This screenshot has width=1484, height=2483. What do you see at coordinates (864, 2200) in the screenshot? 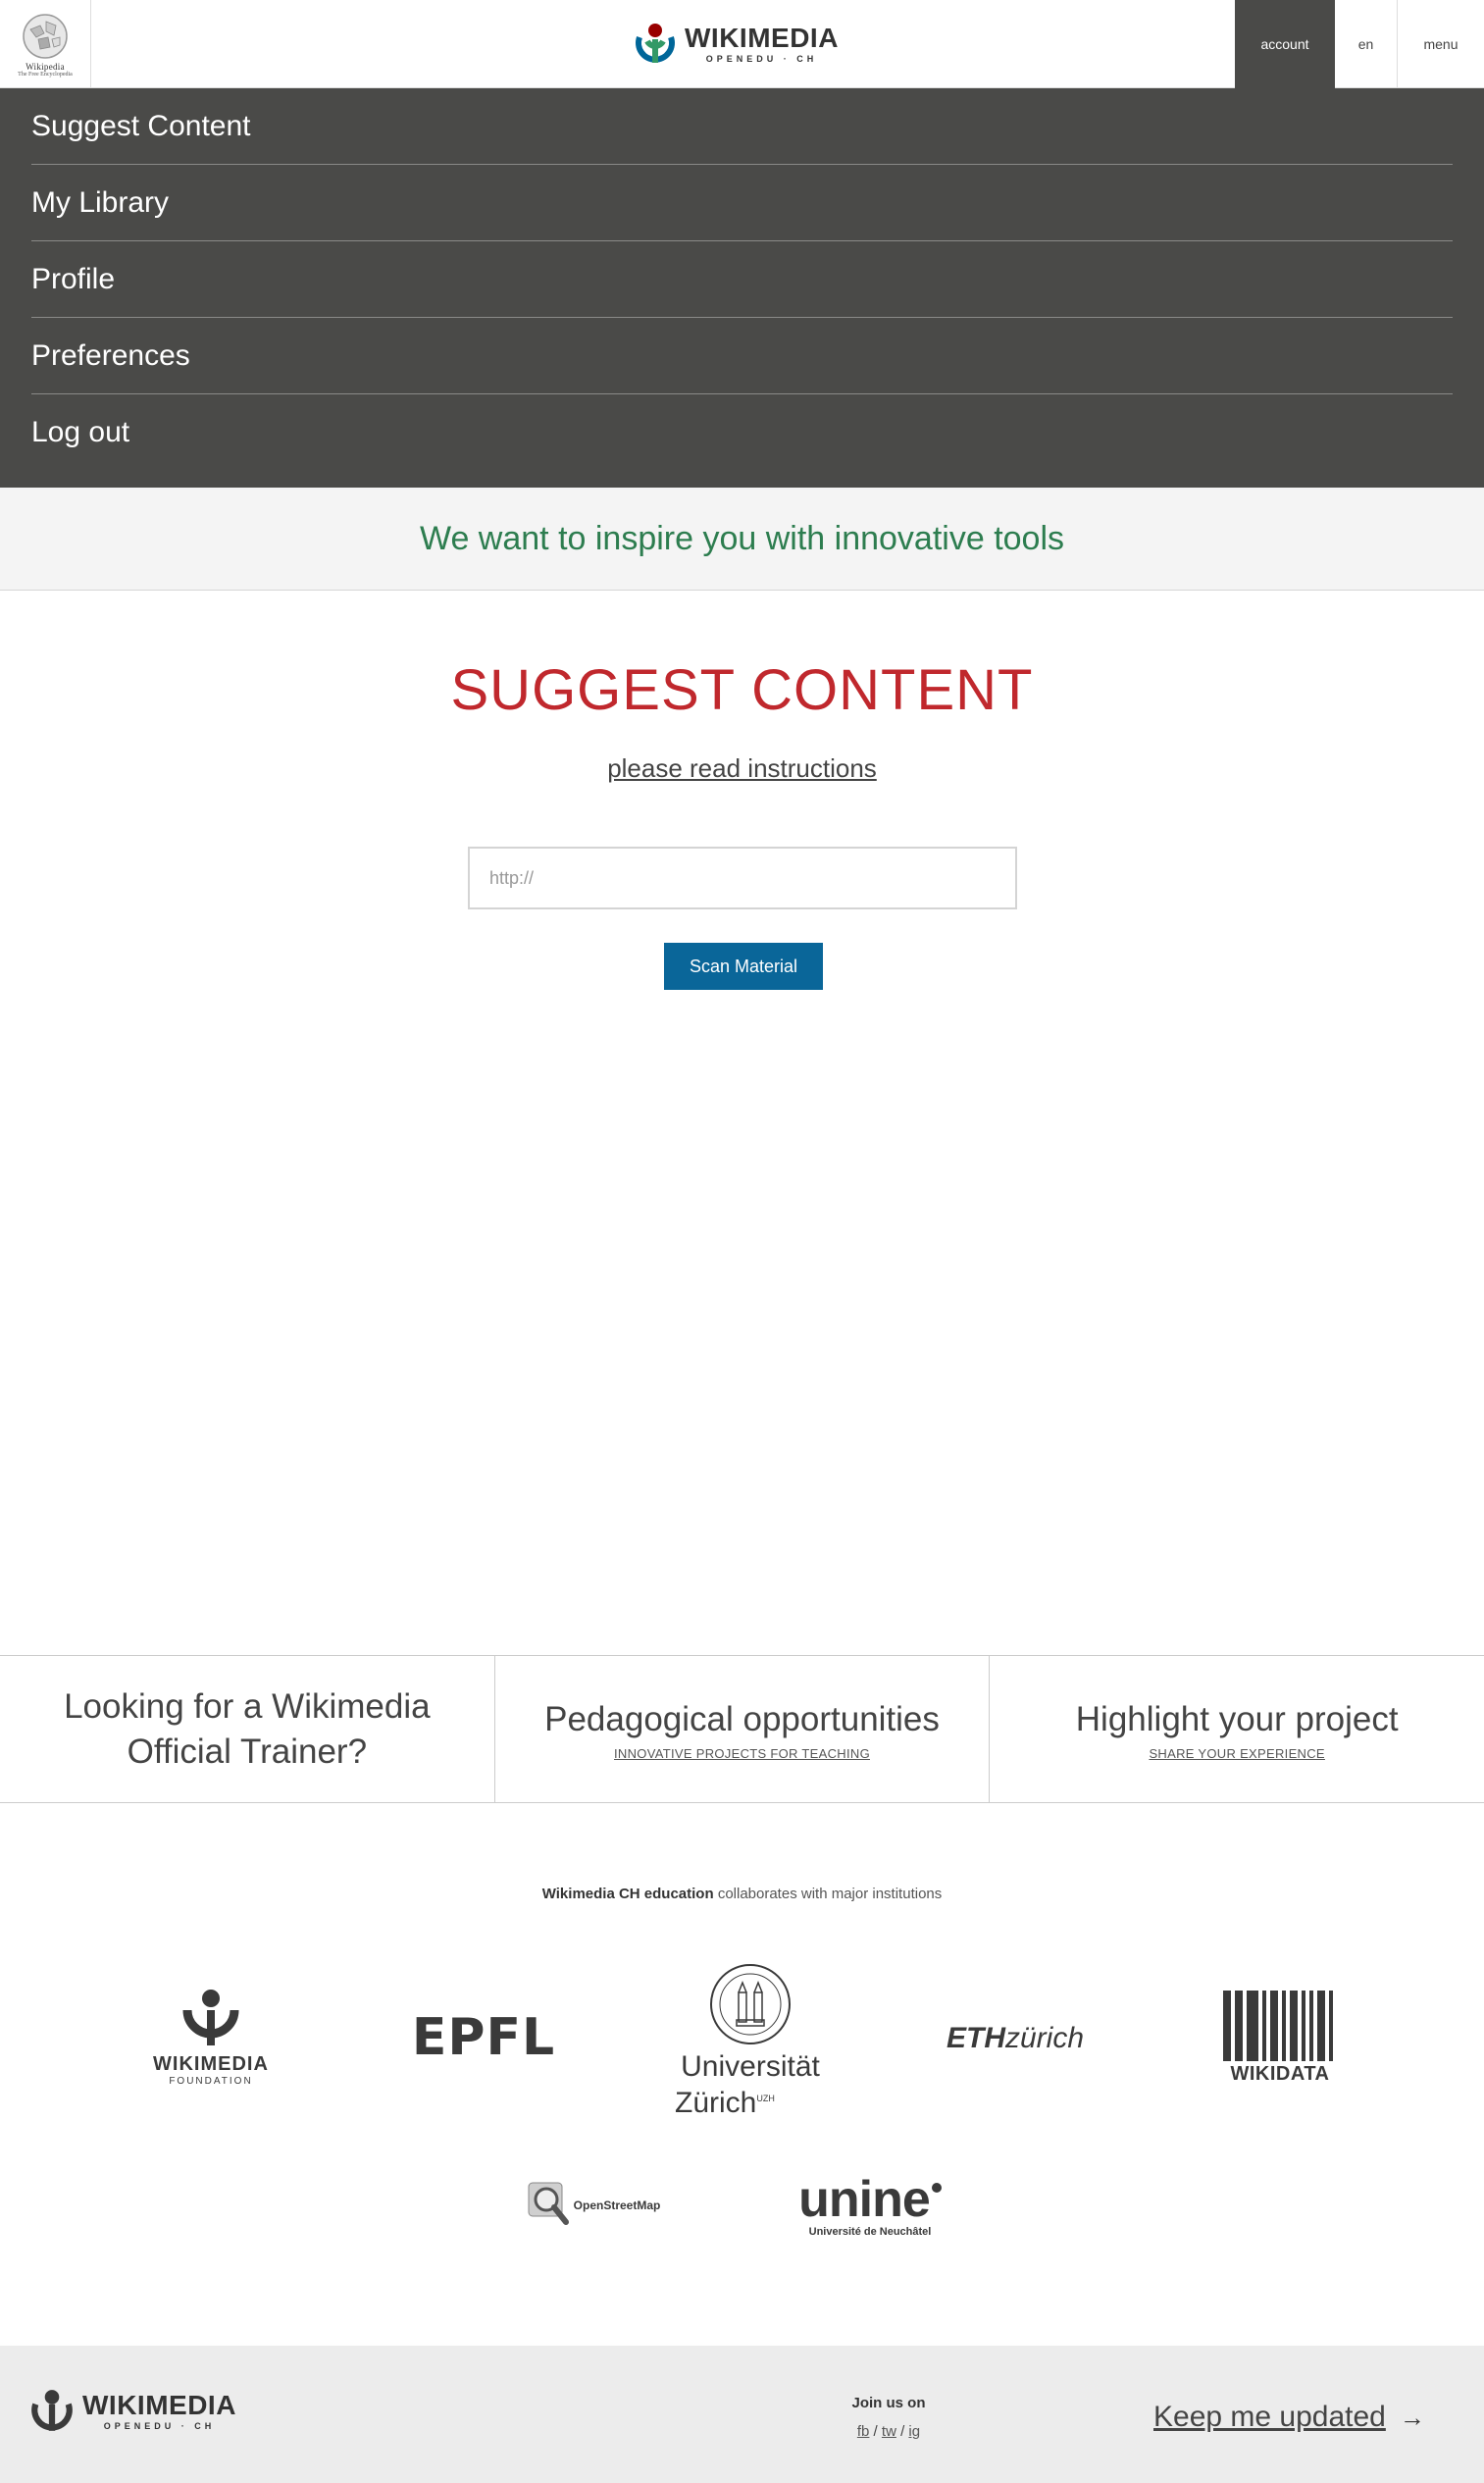
I see `unine-name: unine` at bounding box center [864, 2200].